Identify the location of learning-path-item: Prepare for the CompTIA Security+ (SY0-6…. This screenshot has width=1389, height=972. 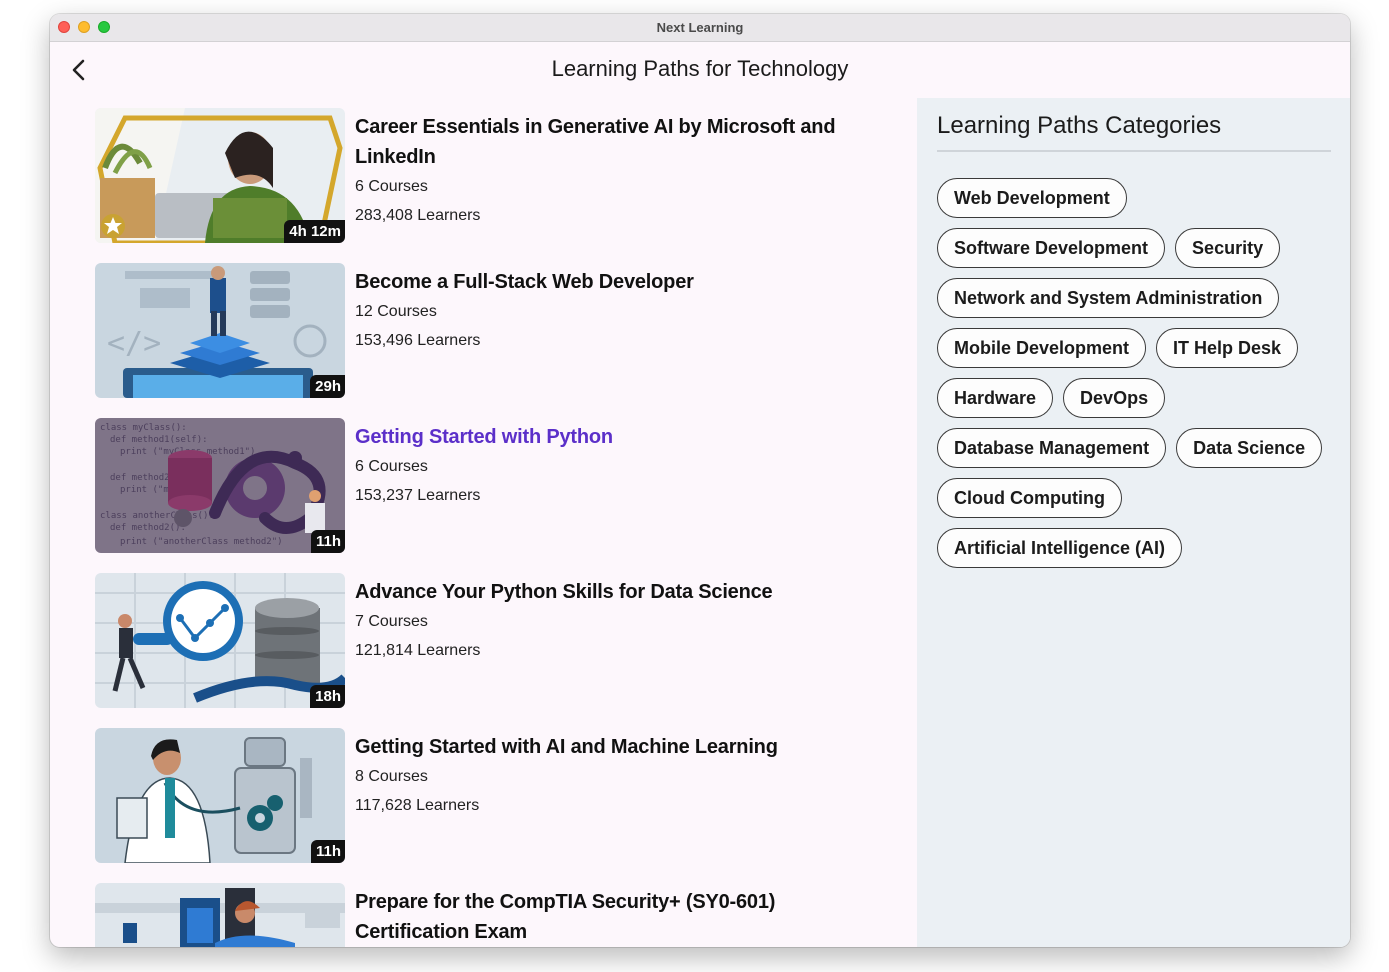
(505, 915).